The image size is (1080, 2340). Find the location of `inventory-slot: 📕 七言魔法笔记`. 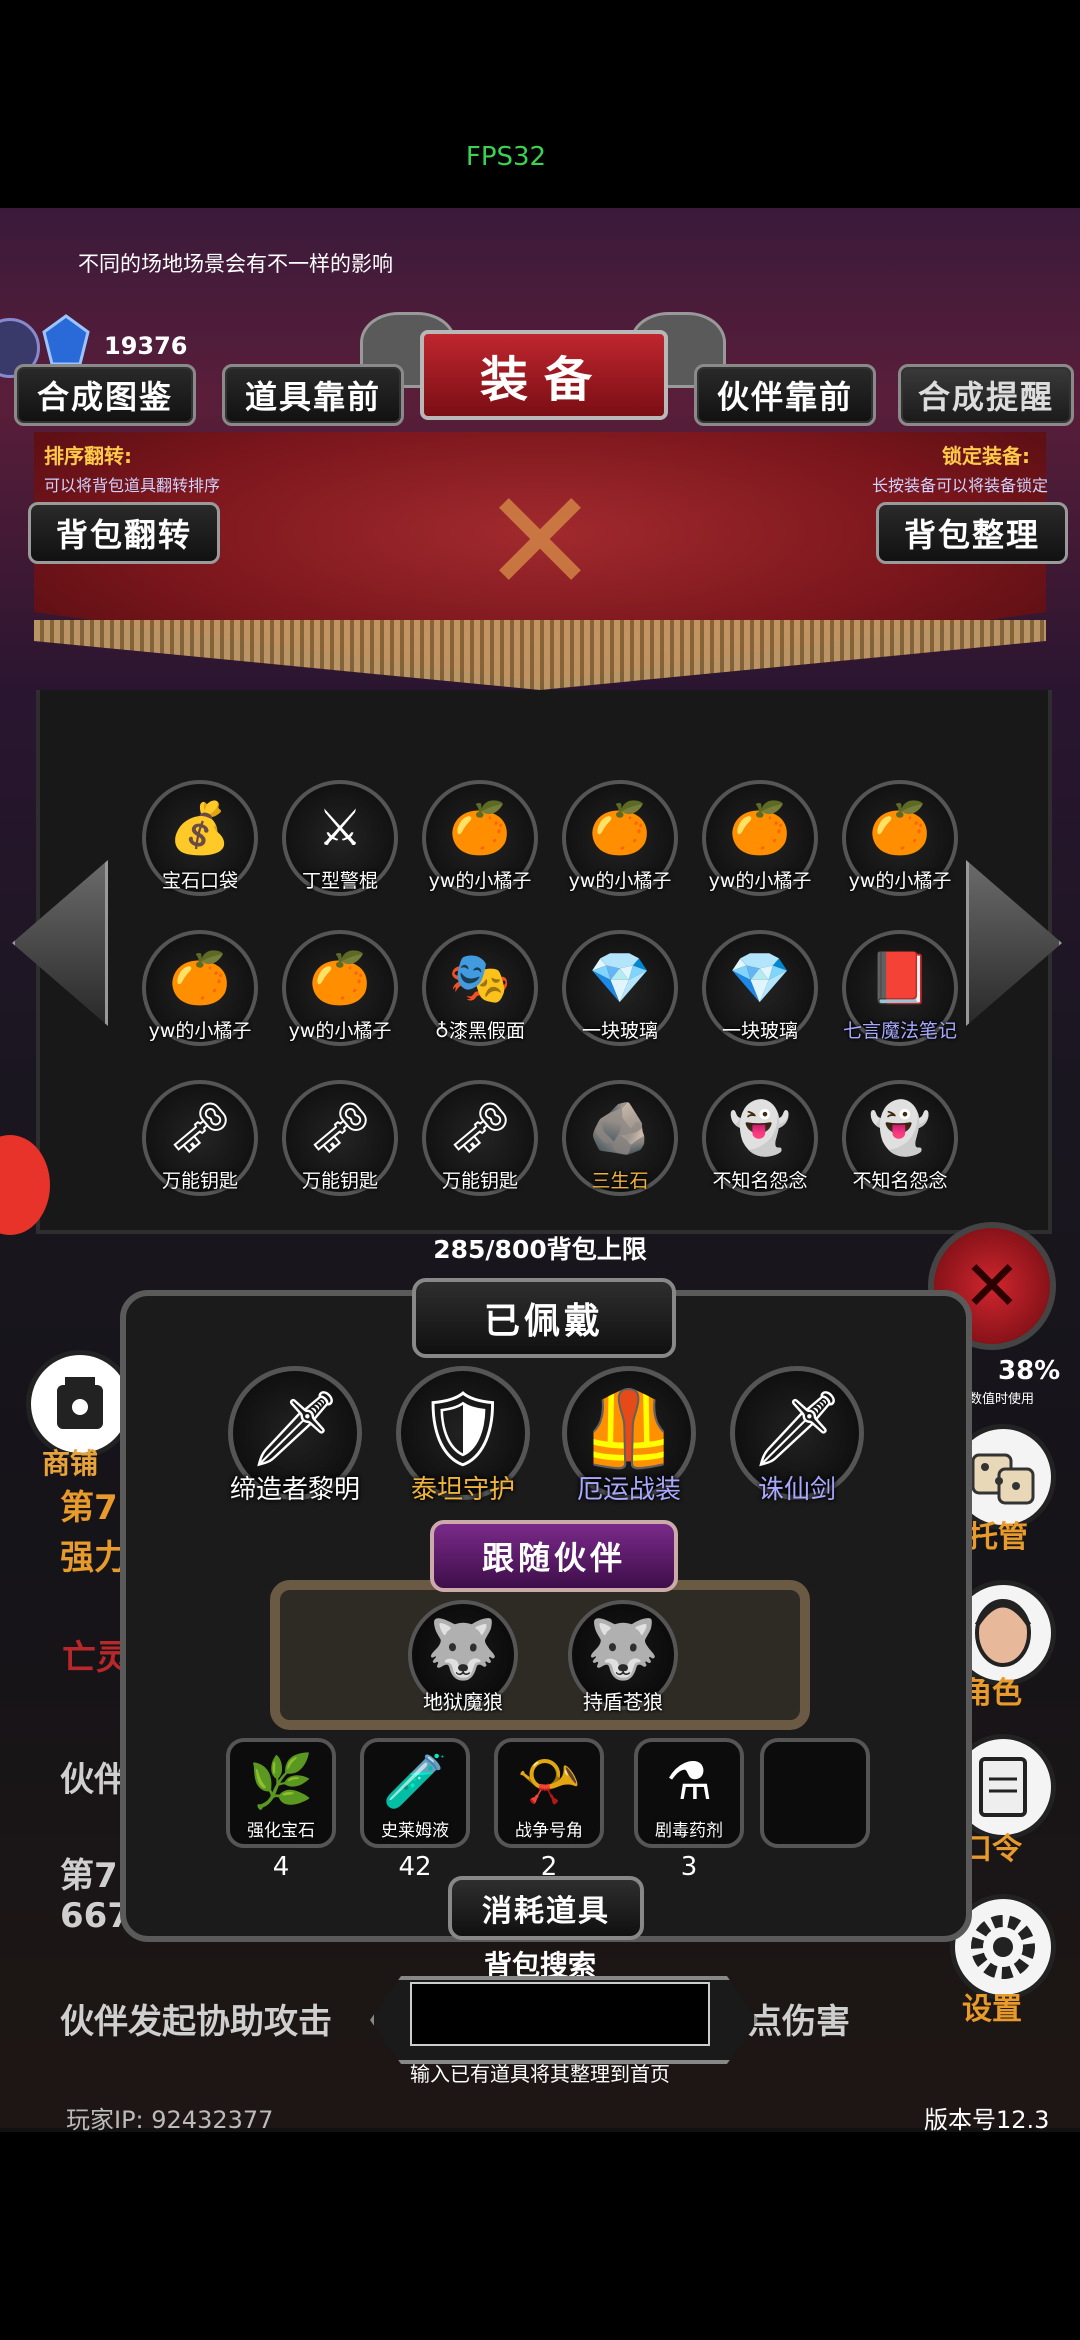

inventory-slot: 📕 七言魔法笔记 is located at coordinates (900, 988).